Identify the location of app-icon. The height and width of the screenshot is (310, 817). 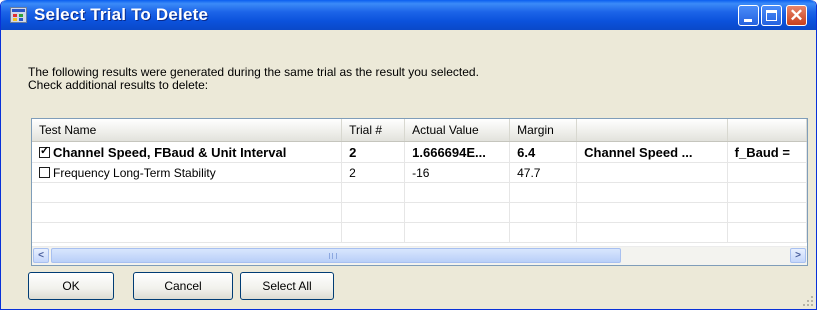
(18, 15).